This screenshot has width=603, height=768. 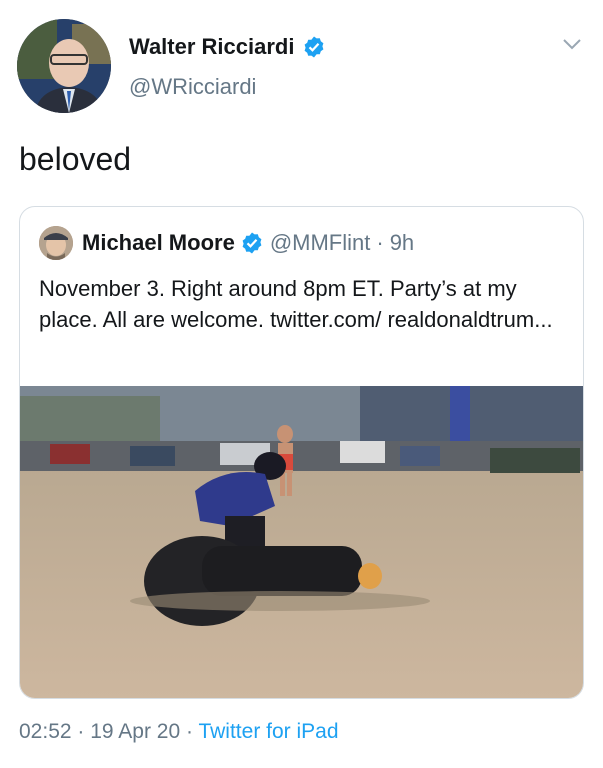 I want to click on author-info: Walter Ricciardi @WRicciardi, so click(x=227, y=67).